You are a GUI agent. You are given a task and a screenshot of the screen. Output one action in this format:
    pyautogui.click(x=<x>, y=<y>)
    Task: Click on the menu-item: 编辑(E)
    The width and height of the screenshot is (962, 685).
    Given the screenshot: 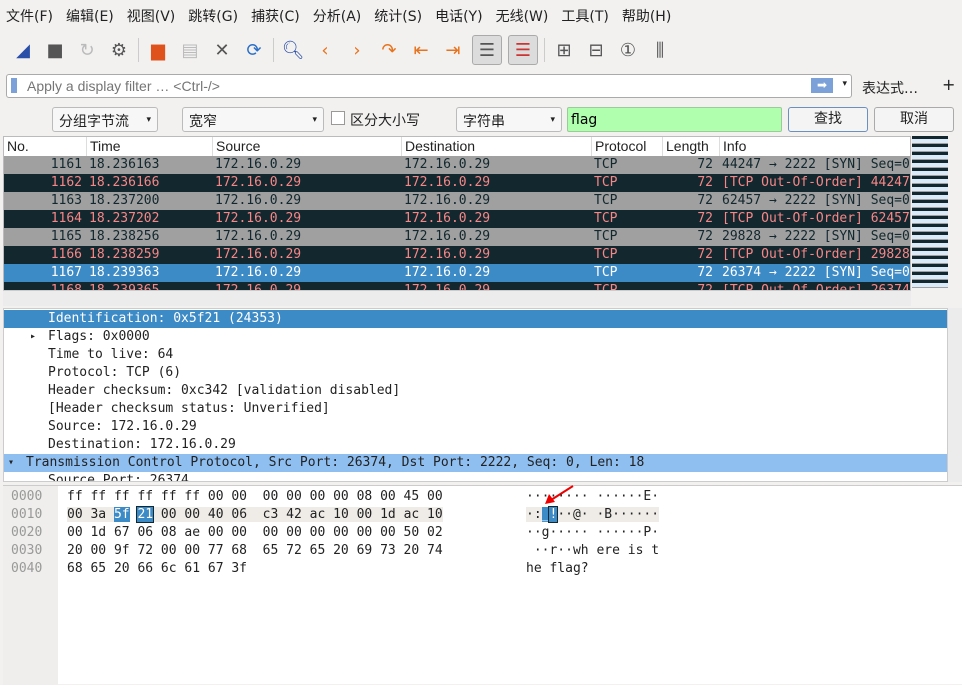 What is the action you would take?
    pyautogui.click(x=90, y=16)
    